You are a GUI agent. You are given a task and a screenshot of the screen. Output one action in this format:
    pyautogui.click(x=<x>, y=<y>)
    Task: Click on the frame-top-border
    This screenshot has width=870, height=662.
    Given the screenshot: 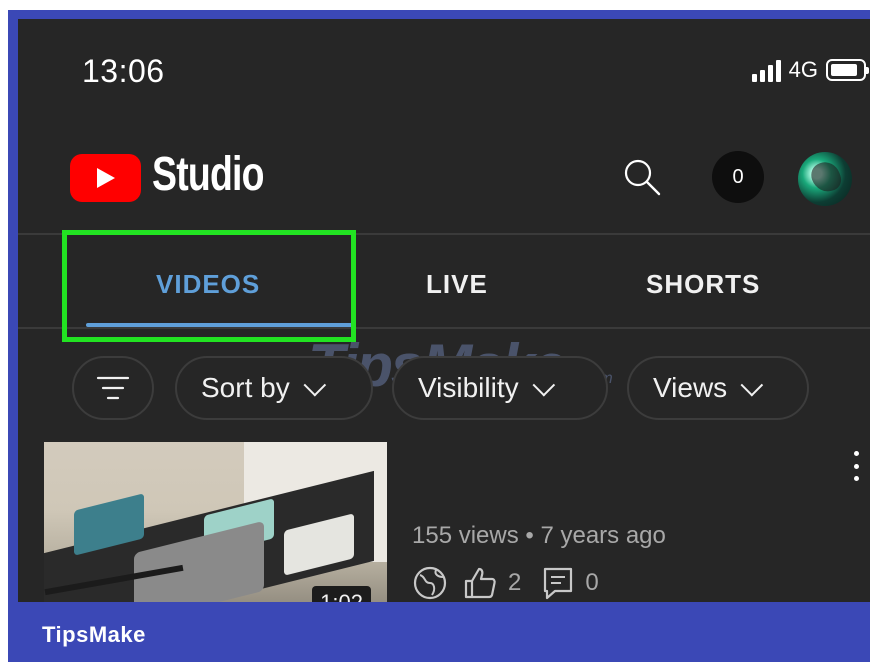 What is the action you would take?
    pyautogui.click(x=441, y=14)
    